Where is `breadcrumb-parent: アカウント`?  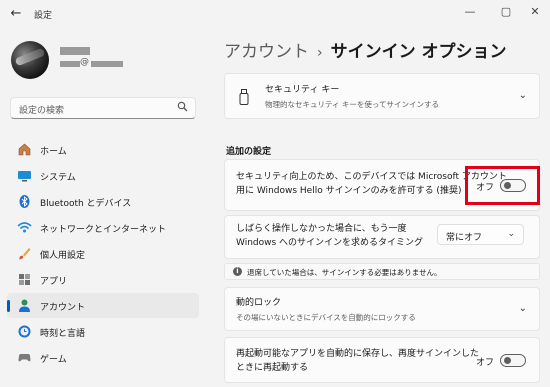 breadcrumb-parent: アカウント is located at coordinates (266, 52).